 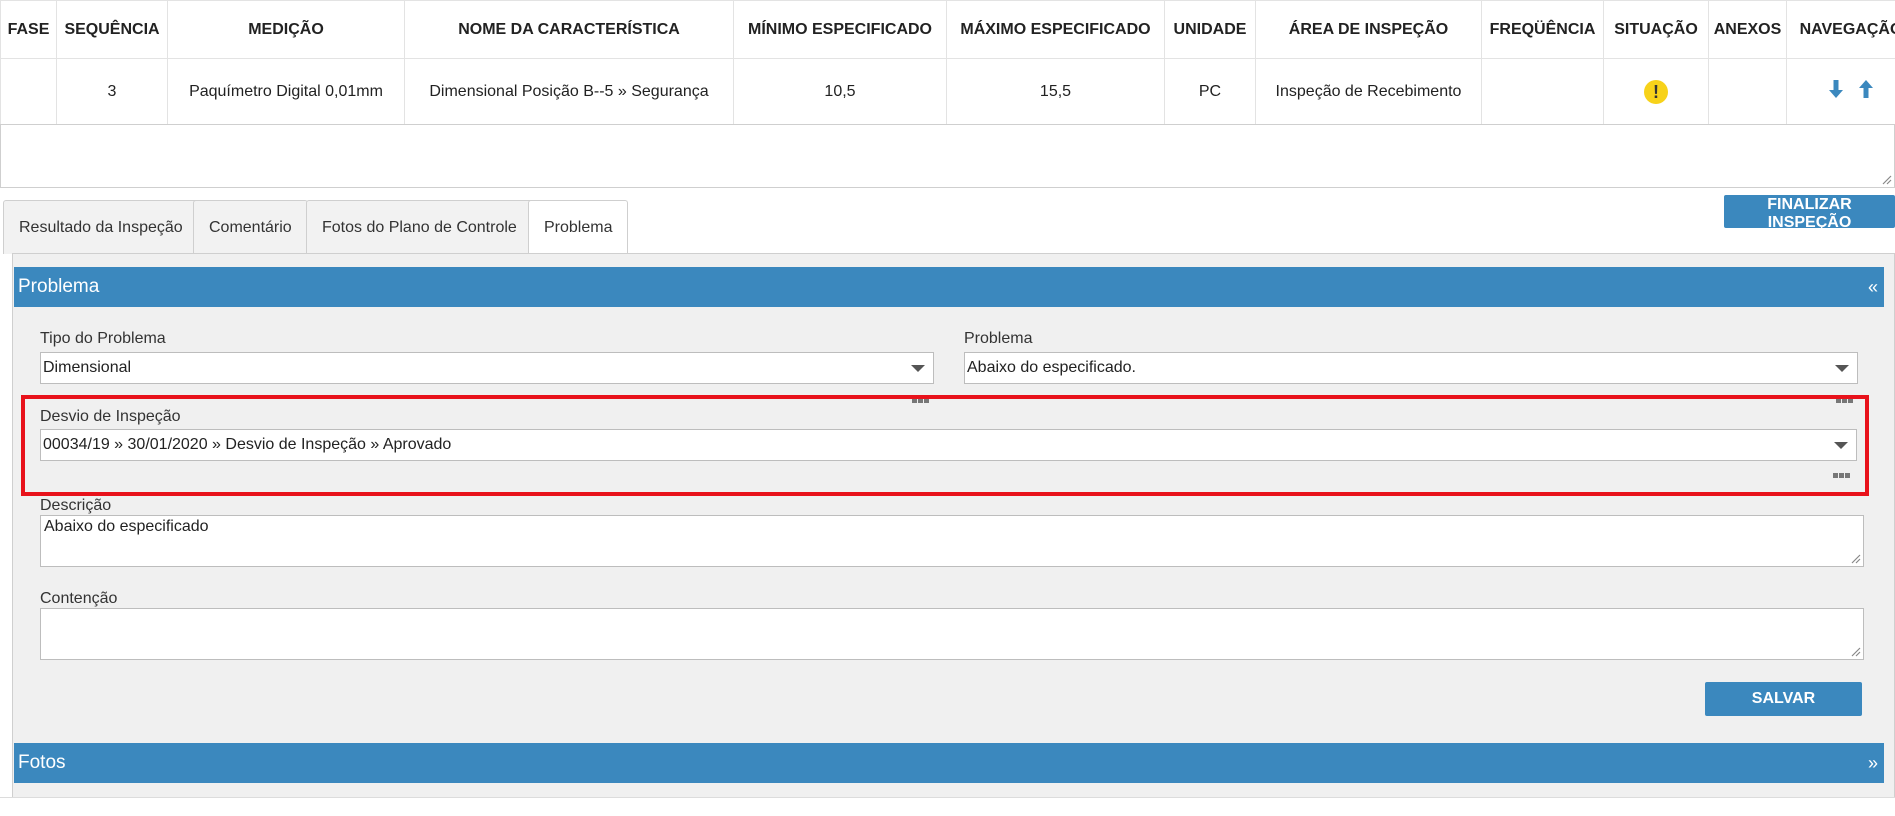 What do you see at coordinates (110, 416) in the screenshot?
I see `desvio-inspecao-label: Desvio de Inspeção` at bounding box center [110, 416].